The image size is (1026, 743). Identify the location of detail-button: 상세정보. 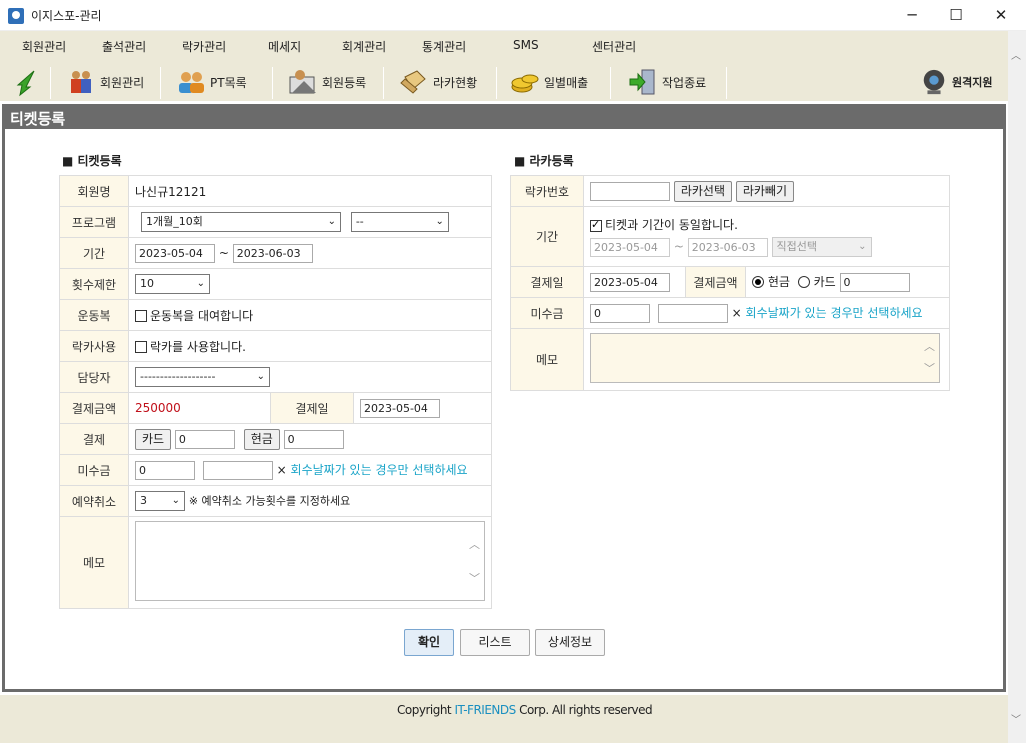
(570, 642).